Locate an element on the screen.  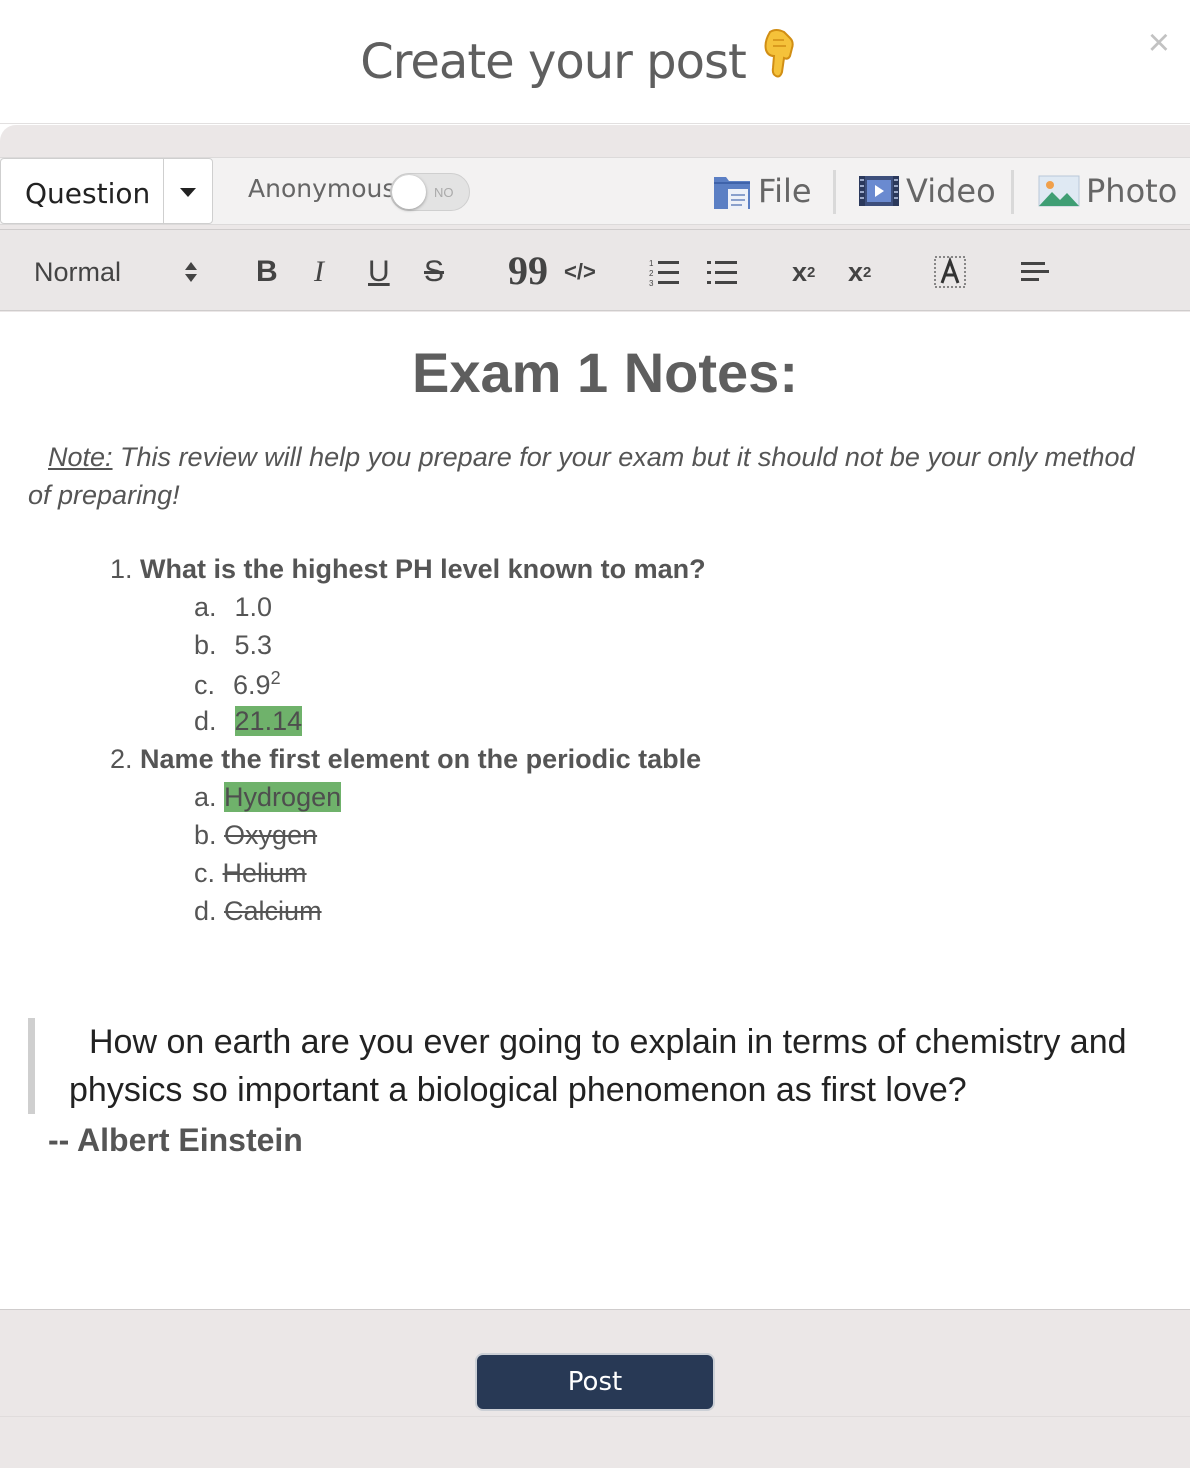
list-item: c. Helium is located at coordinates (250, 873).